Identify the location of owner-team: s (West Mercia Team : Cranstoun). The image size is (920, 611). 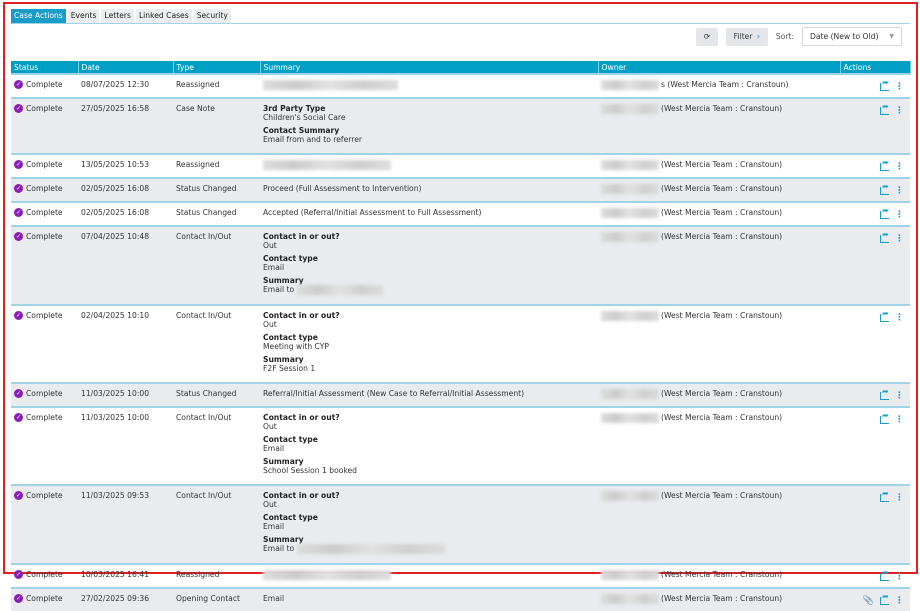
(725, 84).